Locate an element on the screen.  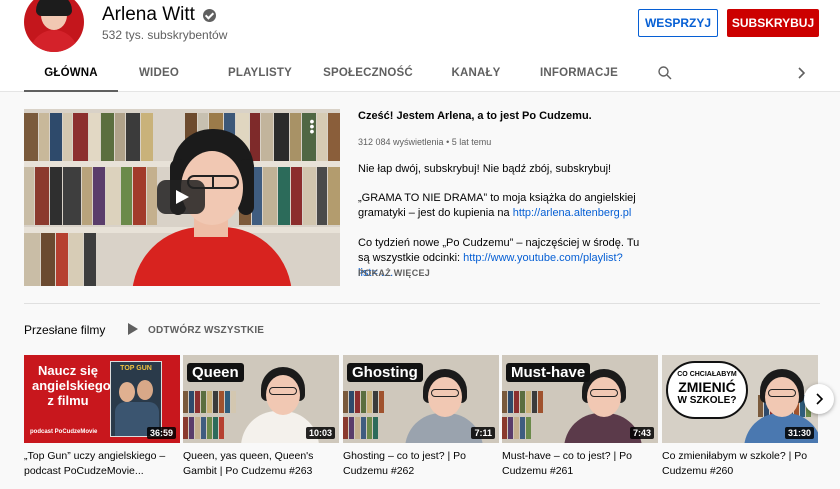
thumb-label: Must-have is located at coordinates (548, 372).